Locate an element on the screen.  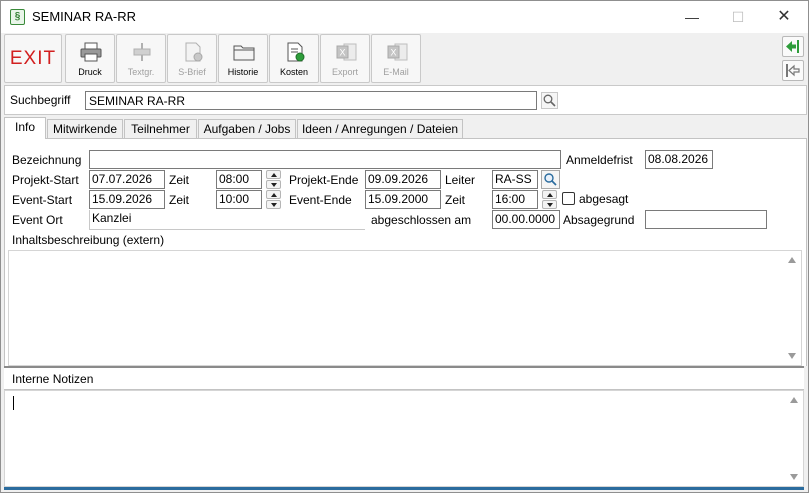
email-button: X E-Mail is located at coordinates (396, 58).